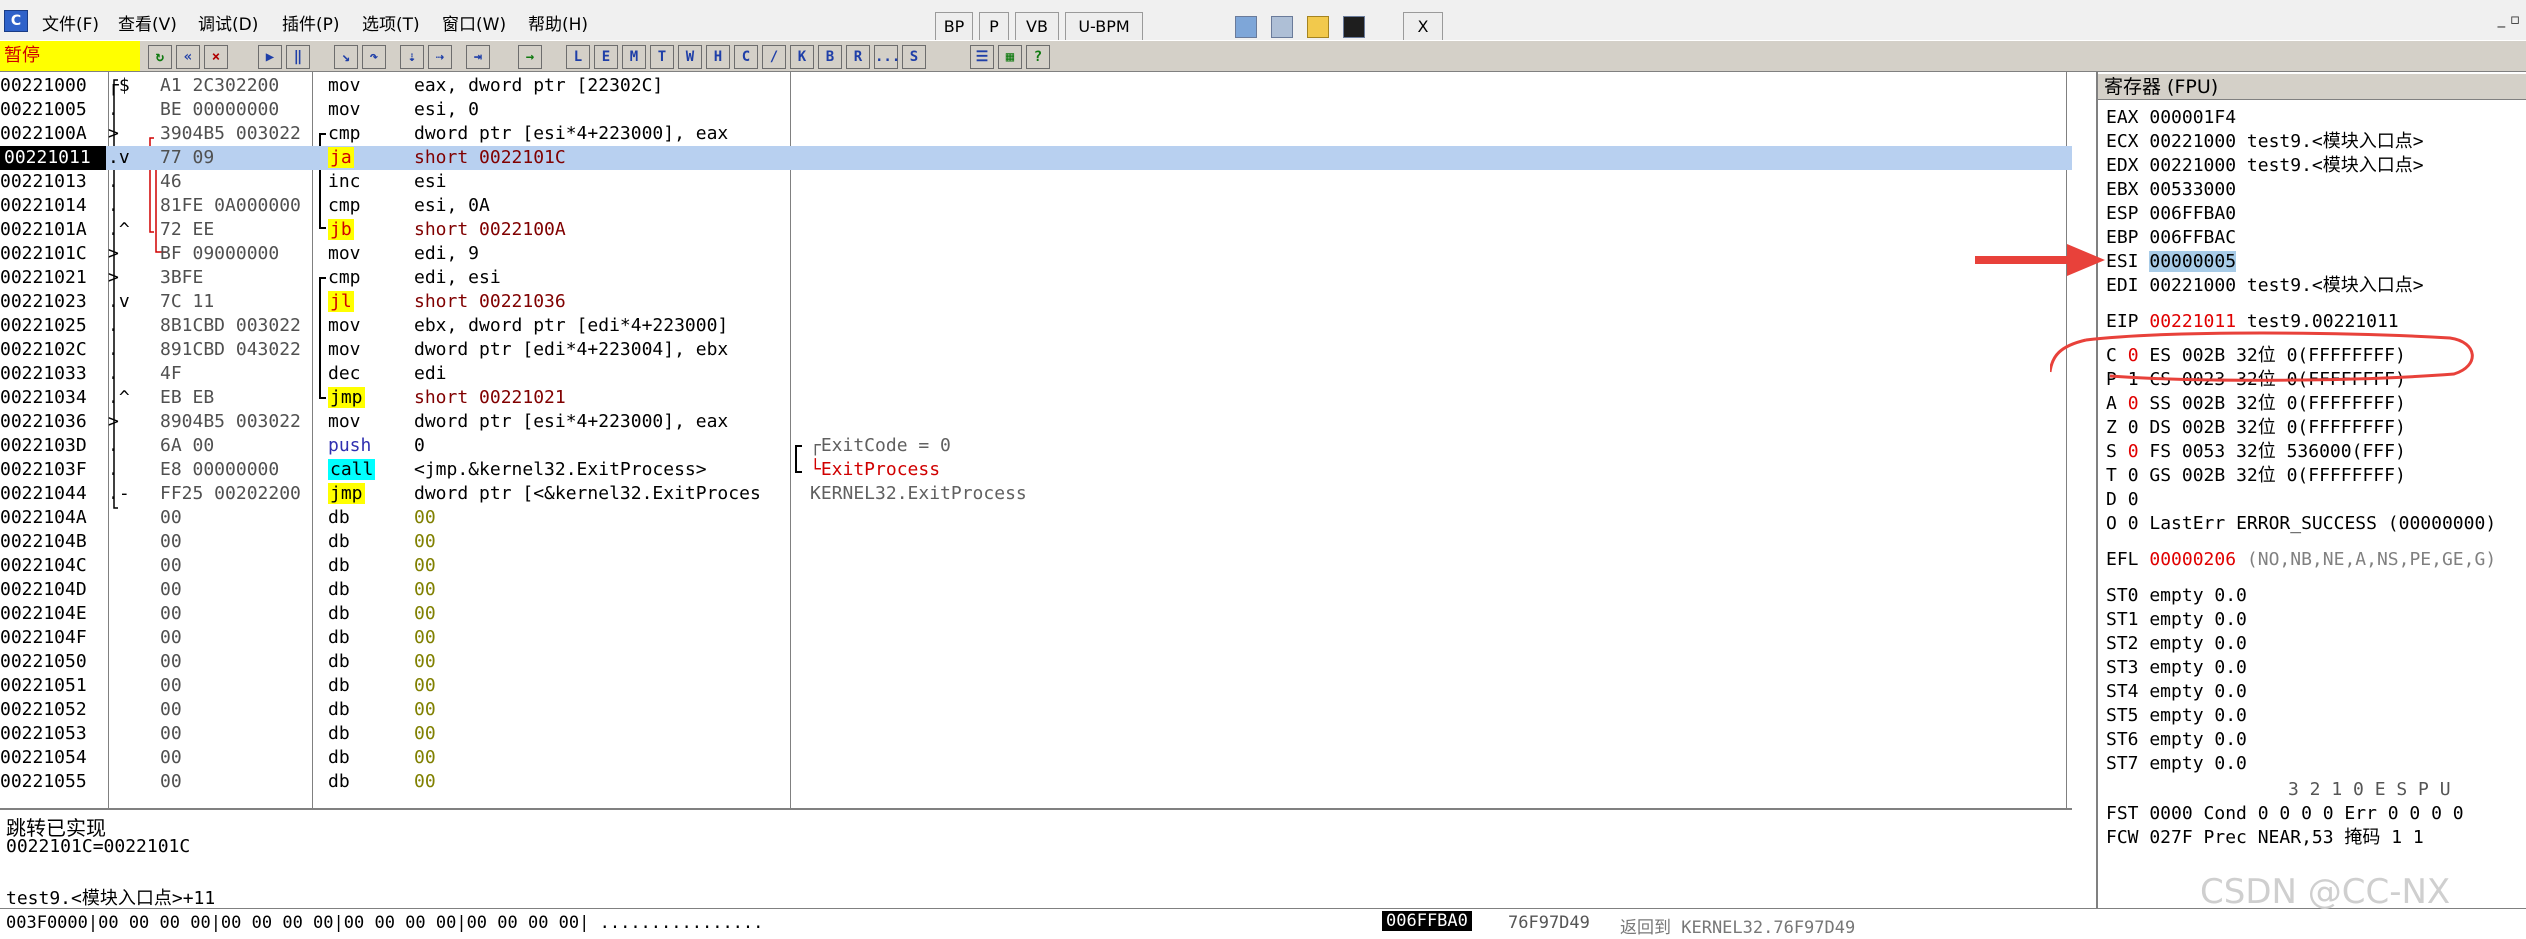 This screenshot has width=2526, height=939. Describe the element at coordinates (1246, 27) in the screenshot. I see `memory-icon` at that location.